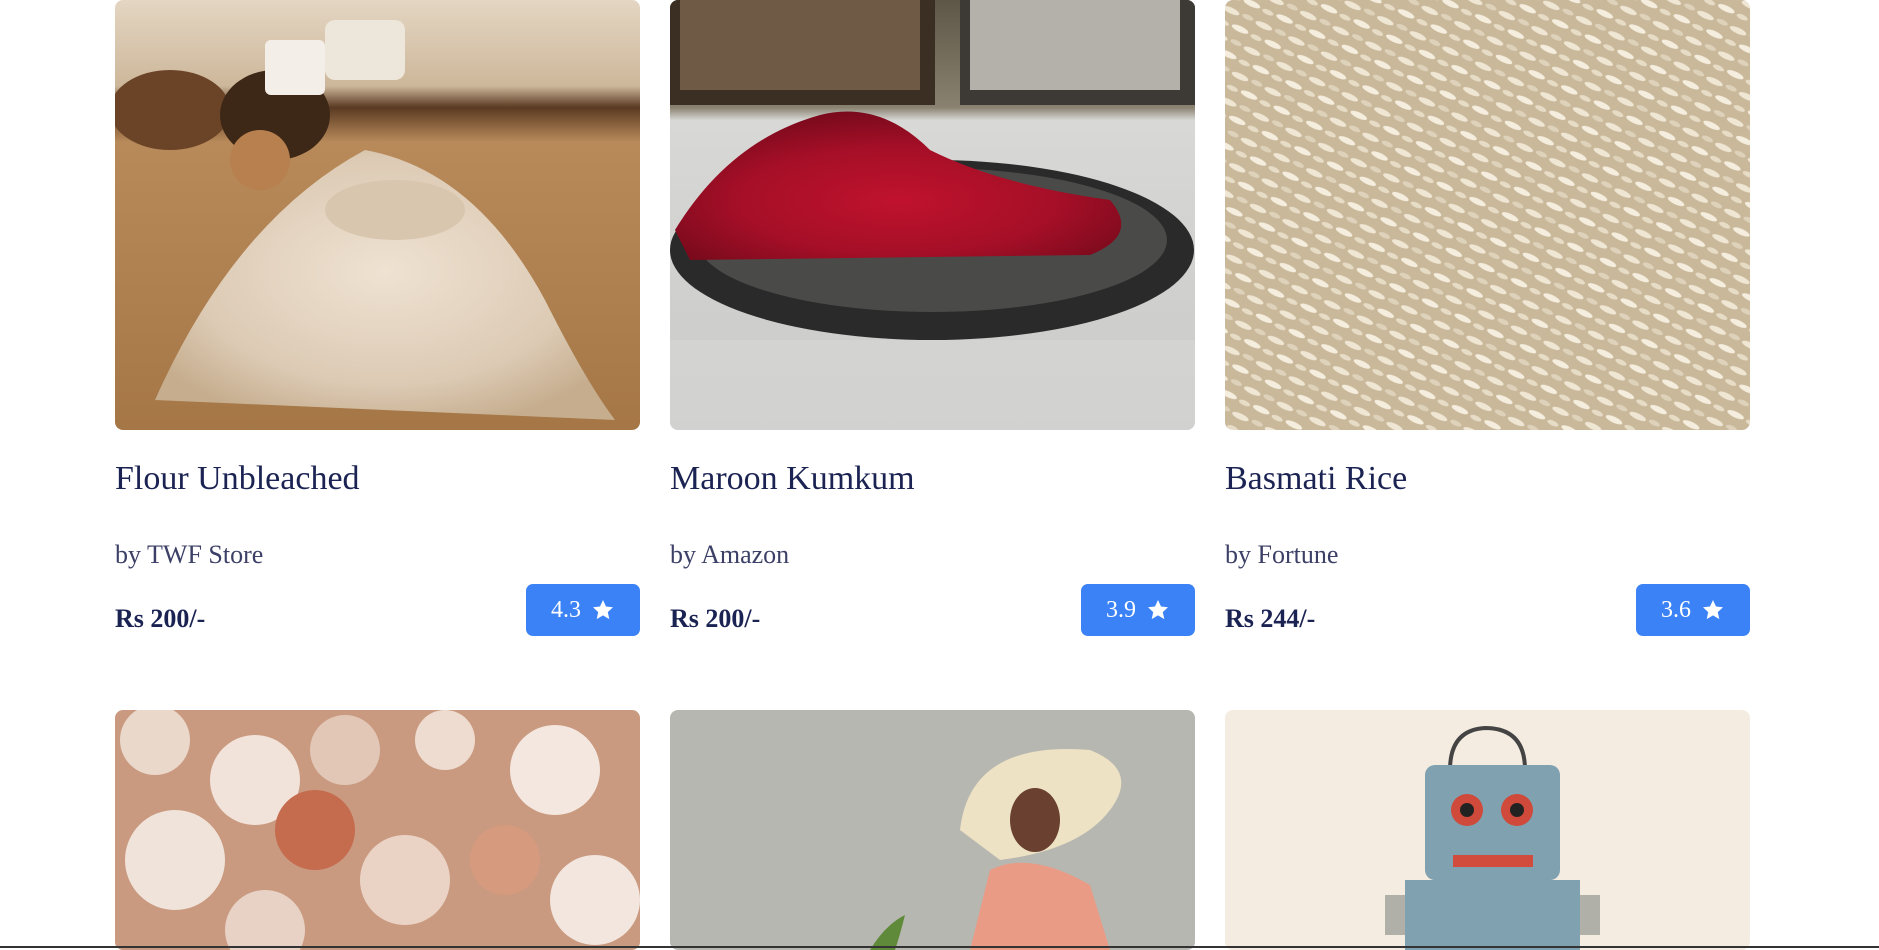  I want to click on product-vendor: by Amazon, so click(730, 554).